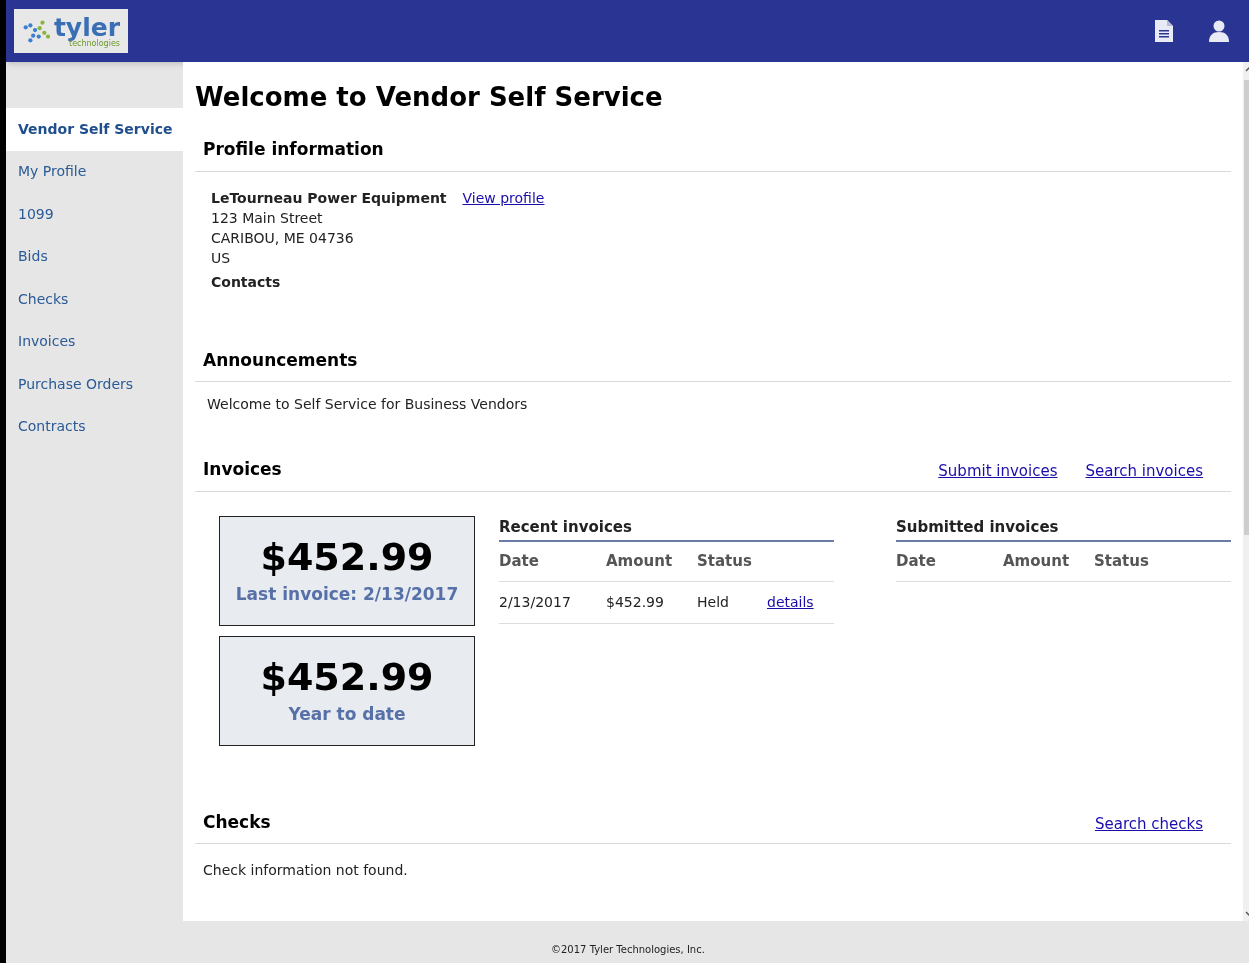 Image resolution: width=1249 pixels, height=963 pixels. What do you see at coordinates (367, 404) in the screenshot?
I see `announcement-text: Welcome to Self Service for Business Vendors` at bounding box center [367, 404].